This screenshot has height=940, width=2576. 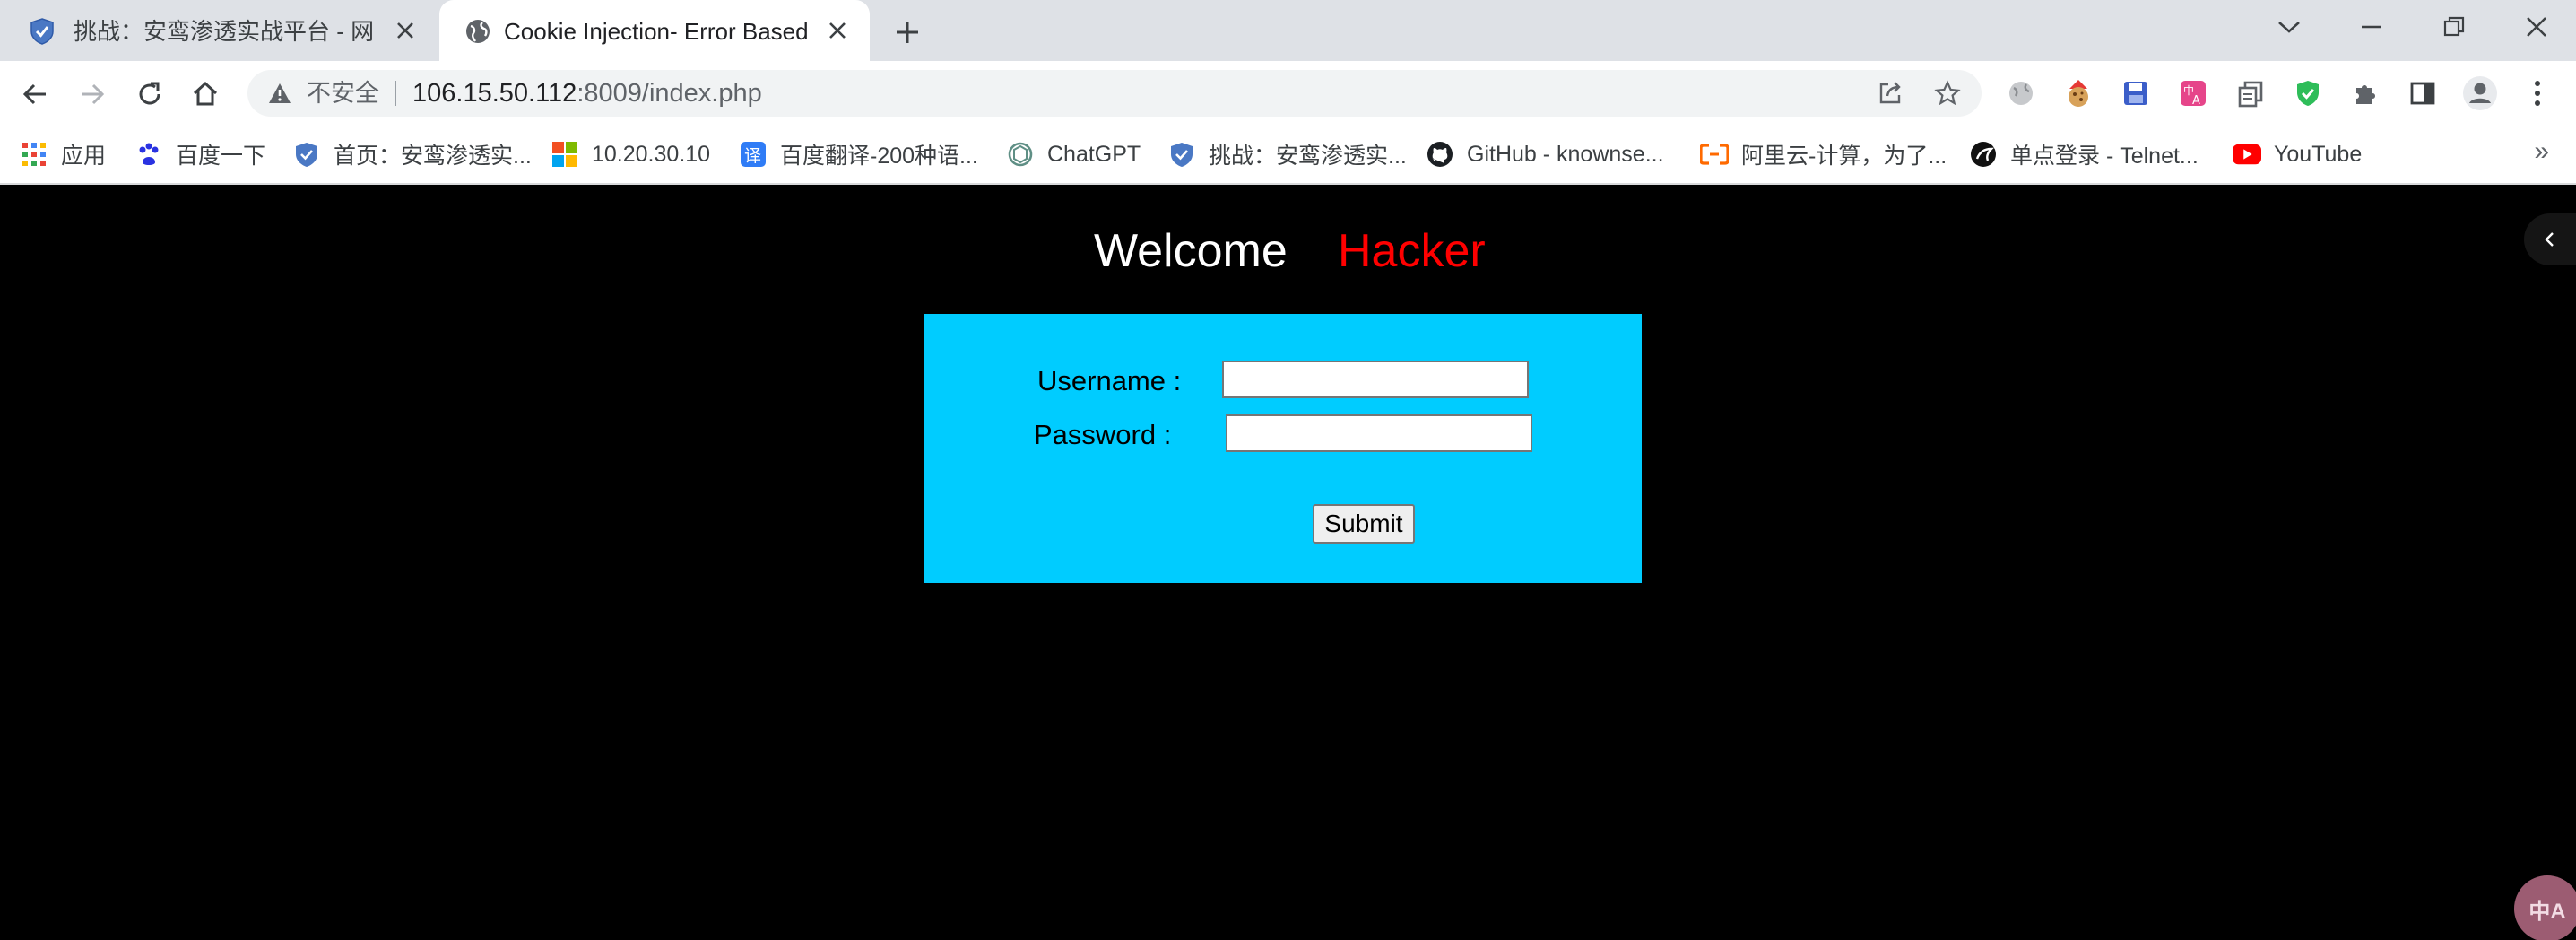 I want to click on svg-text: 译, so click(x=752, y=156).